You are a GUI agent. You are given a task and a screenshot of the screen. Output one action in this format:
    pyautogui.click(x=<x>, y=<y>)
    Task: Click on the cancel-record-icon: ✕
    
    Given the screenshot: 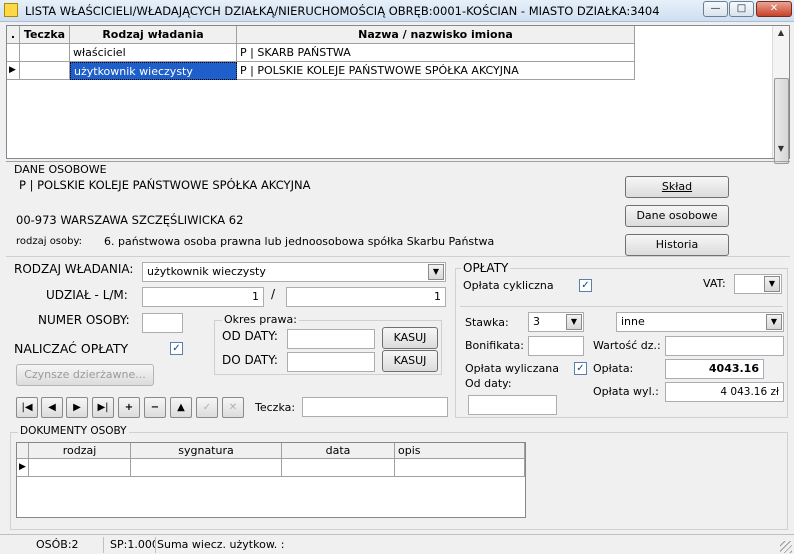 What is the action you would take?
    pyautogui.click(x=233, y=407)
    